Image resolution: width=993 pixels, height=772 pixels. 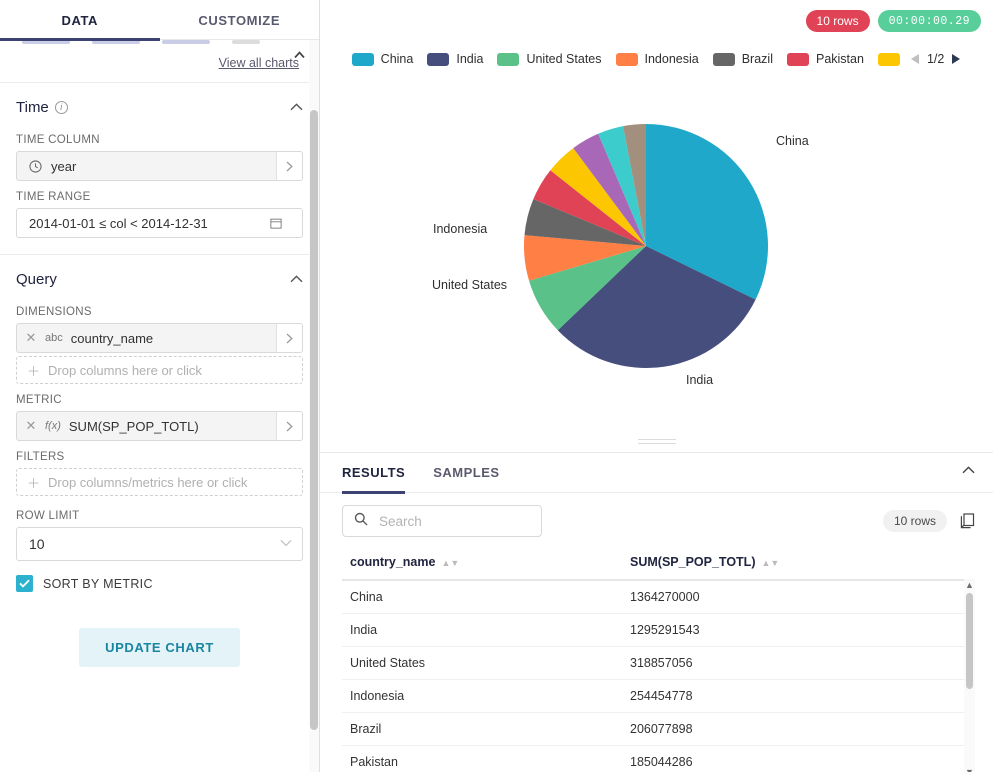 What do you see at coordinates (798, 564) in the screenshot?
I see `column-header-sum-pop: SUM(SP_POP_TOTL) ▲▼` at bounding box center [798, 564].